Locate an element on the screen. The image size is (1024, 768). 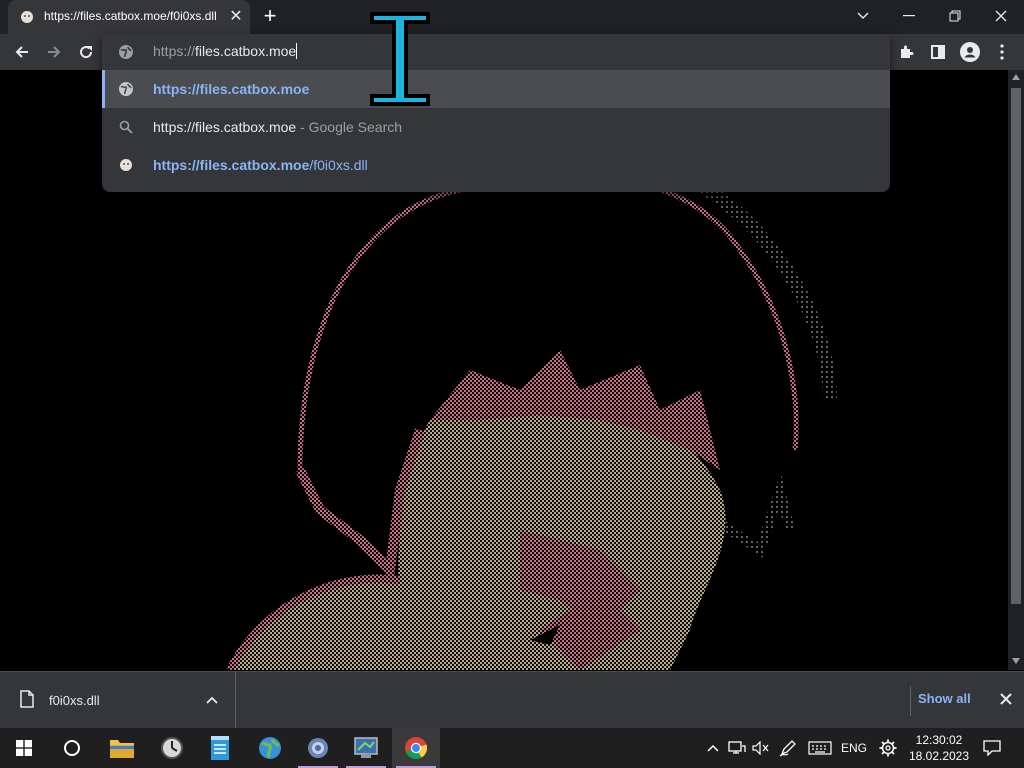
taskbar: ENG 12:30:02 18.02.2023 is located at coordinates (512, 748).